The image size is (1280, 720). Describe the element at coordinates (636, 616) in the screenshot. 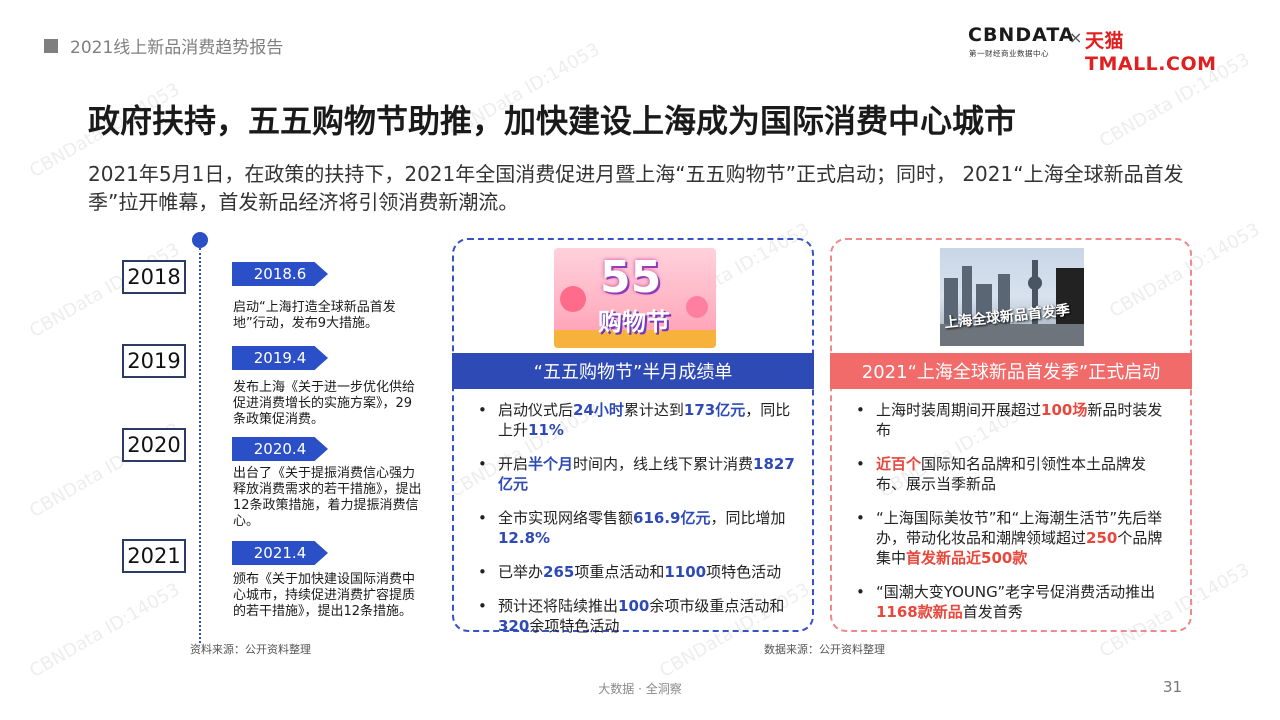

I see `list-item: • 预计还将陆续推出100余项市级重点活动和 320余项特色活动` at that location.